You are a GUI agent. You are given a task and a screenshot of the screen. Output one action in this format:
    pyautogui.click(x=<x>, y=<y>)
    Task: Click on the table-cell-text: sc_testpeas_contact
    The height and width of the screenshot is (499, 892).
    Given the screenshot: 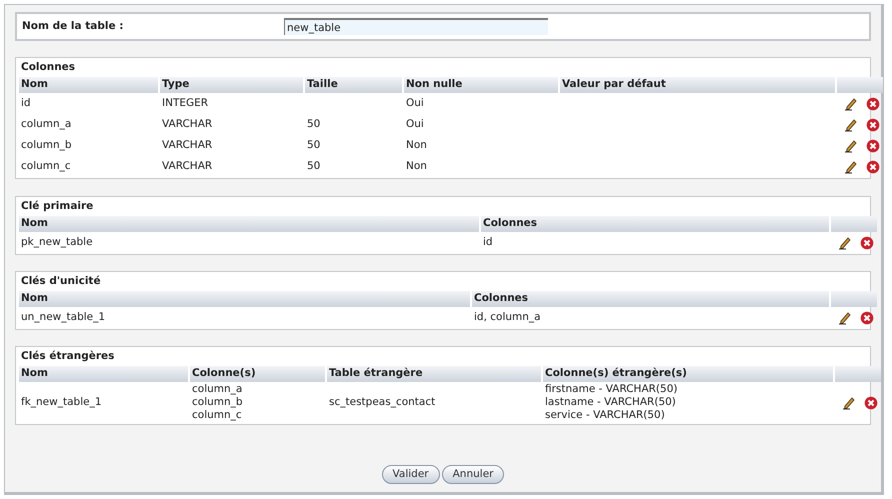 What is the action you would take?
    pyautogui.click(x=382, y=402)
    